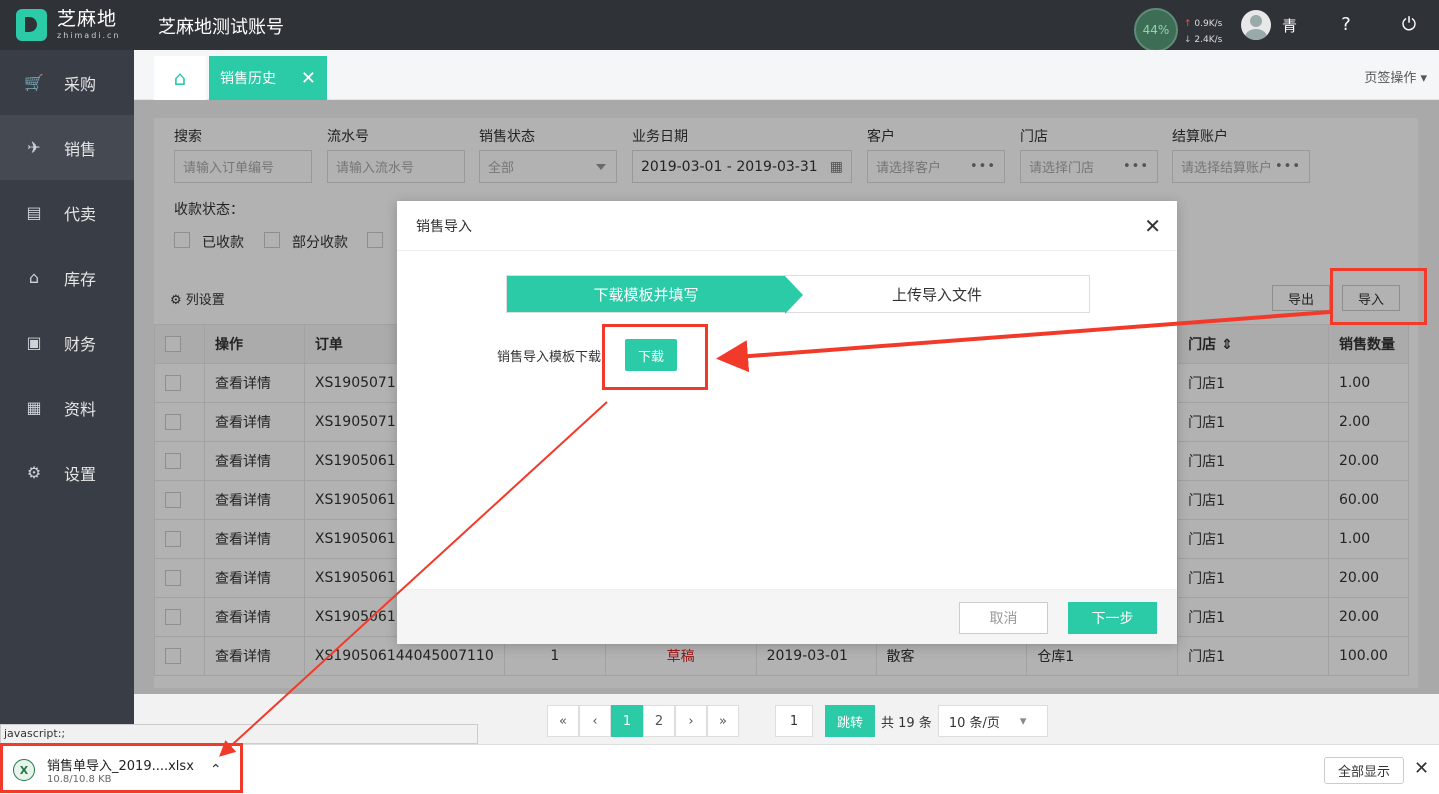  Describe the element at coordinates (89, 35) in the screenshot. I see `logo-subtext: zhimadi.cn` at that location.